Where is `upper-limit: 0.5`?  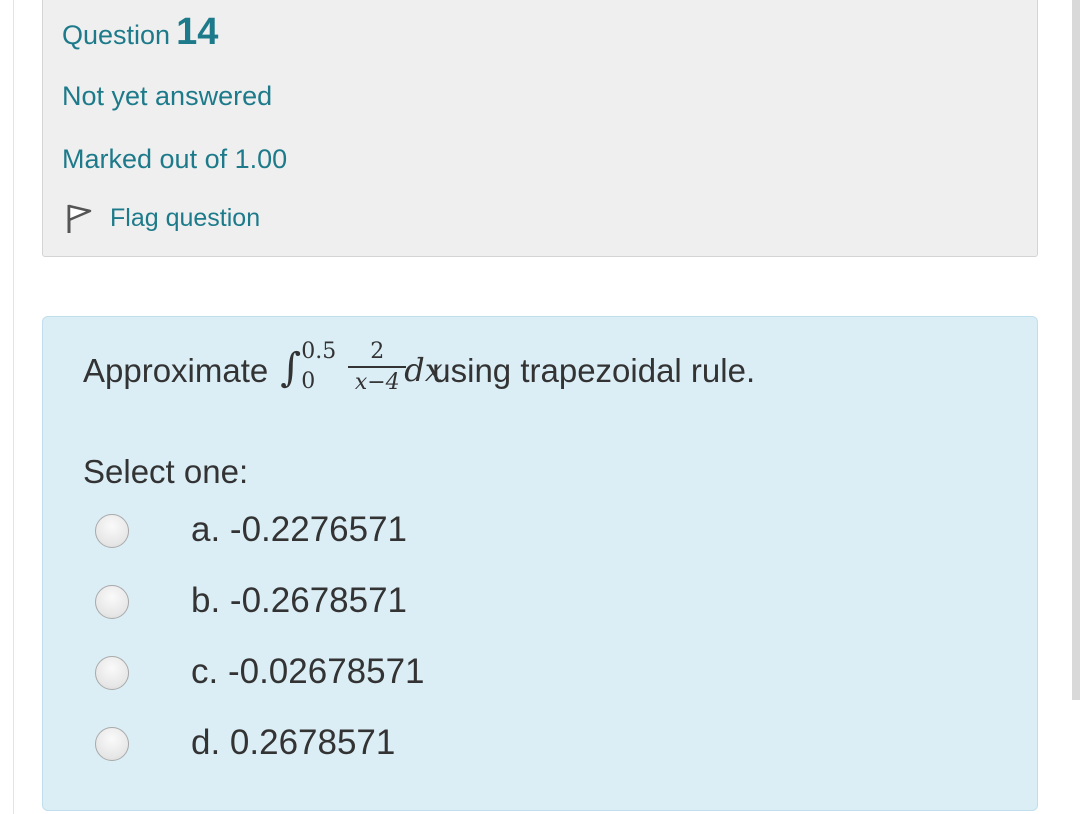 upper-limit: 0.5 is located at coordinates (319, 351).